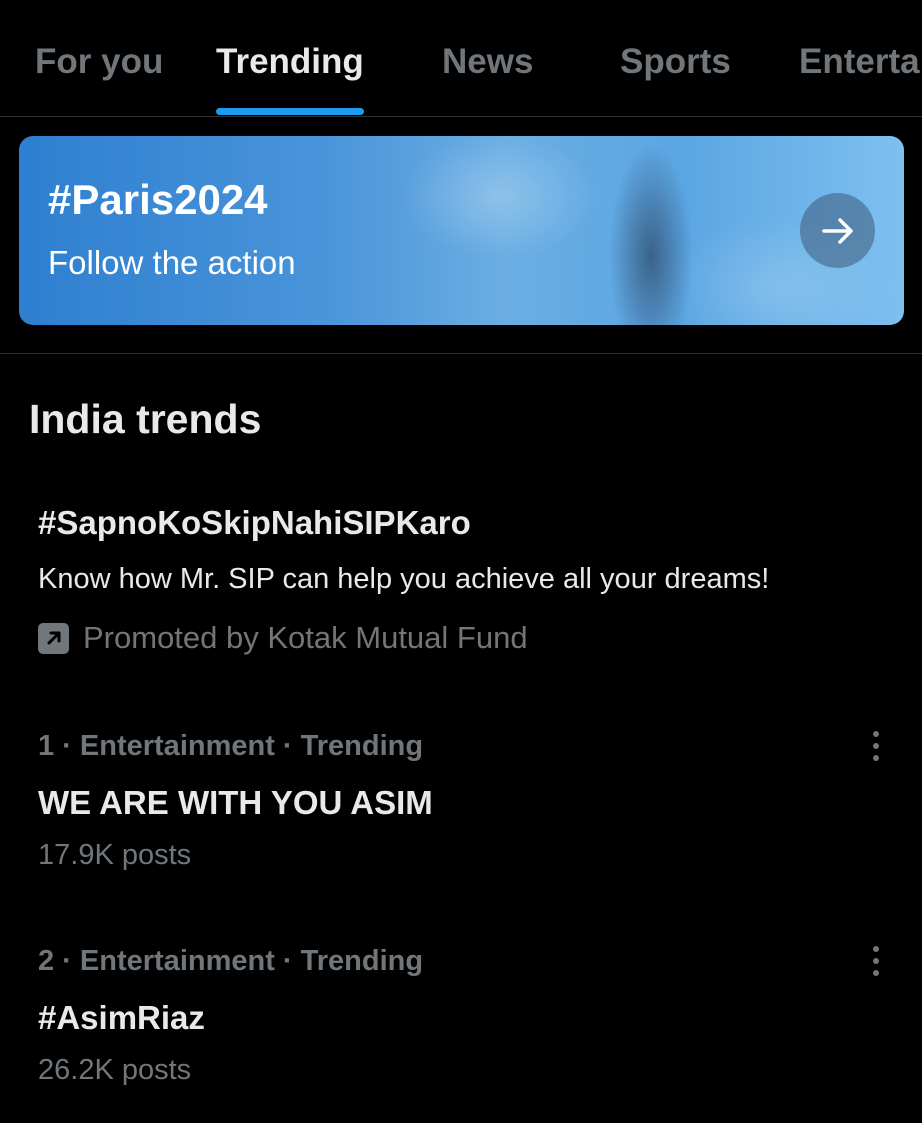 The width and height of the screenshot is (922, 1123). What do you see at coordinates (145, 419) in the screenshot?
I see `section-title: India trends` at bounding box center [145, 419].